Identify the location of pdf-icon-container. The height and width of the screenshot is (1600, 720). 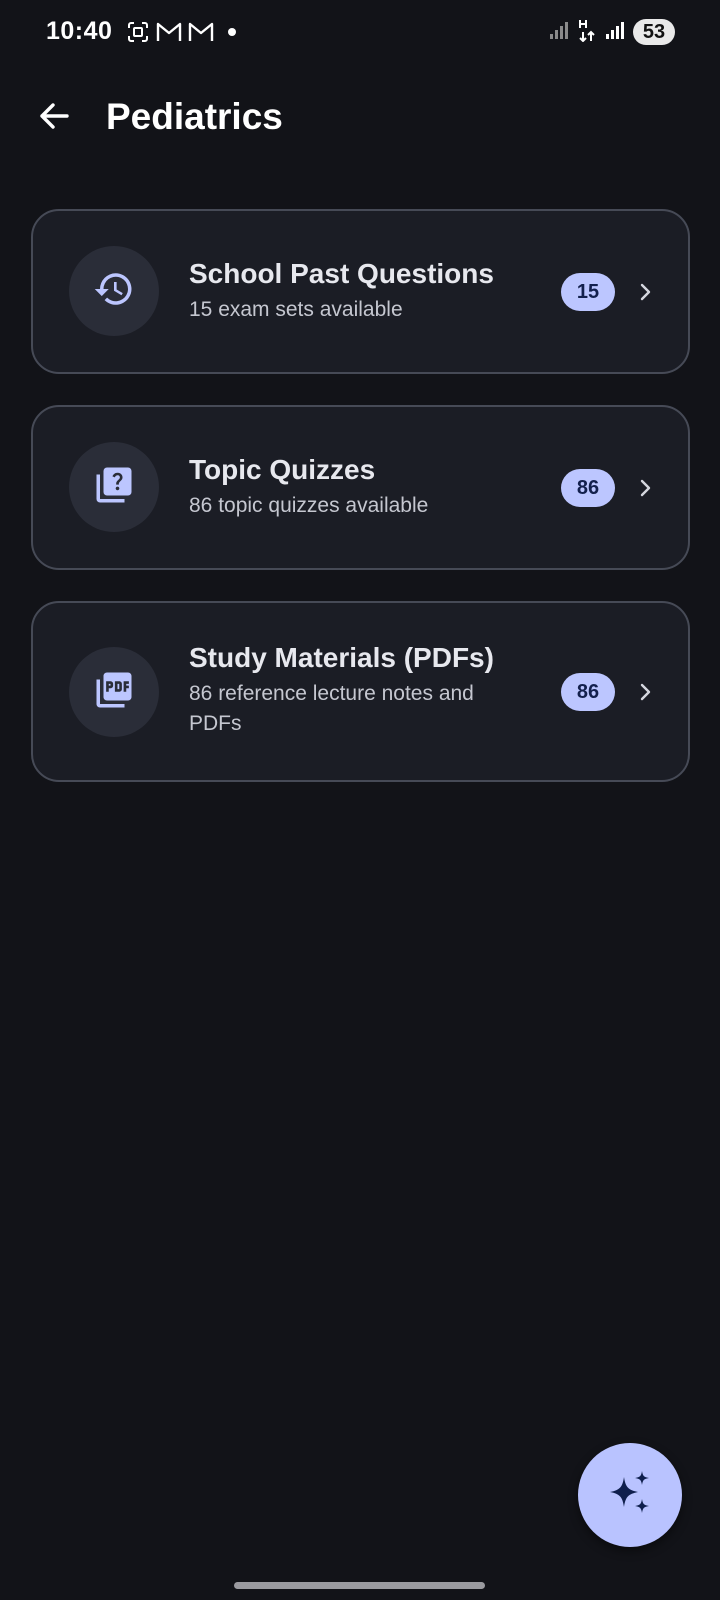
(114, 692).